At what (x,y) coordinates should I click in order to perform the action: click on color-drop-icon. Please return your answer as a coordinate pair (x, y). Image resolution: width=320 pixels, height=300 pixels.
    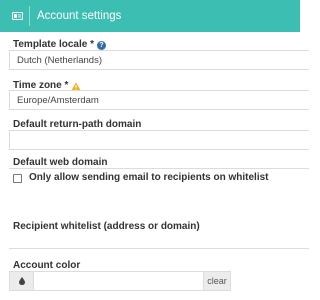
    Looking at the image, I should click on (21, 281).